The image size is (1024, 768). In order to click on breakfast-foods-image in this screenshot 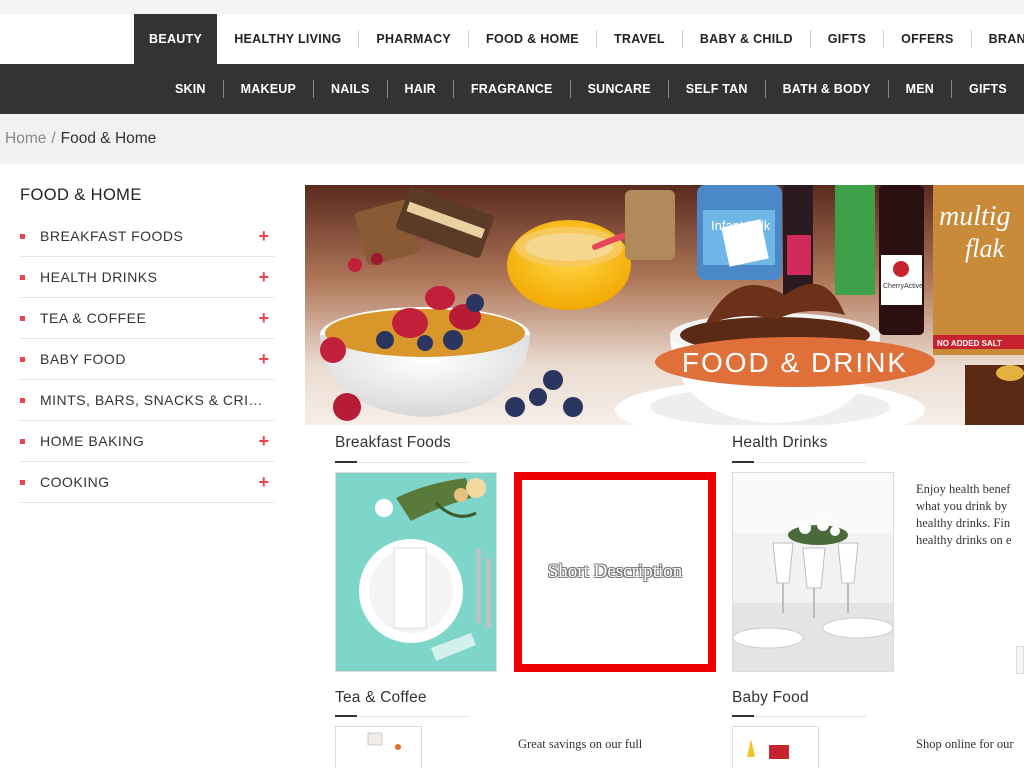, I will do `click(416, 572)`.